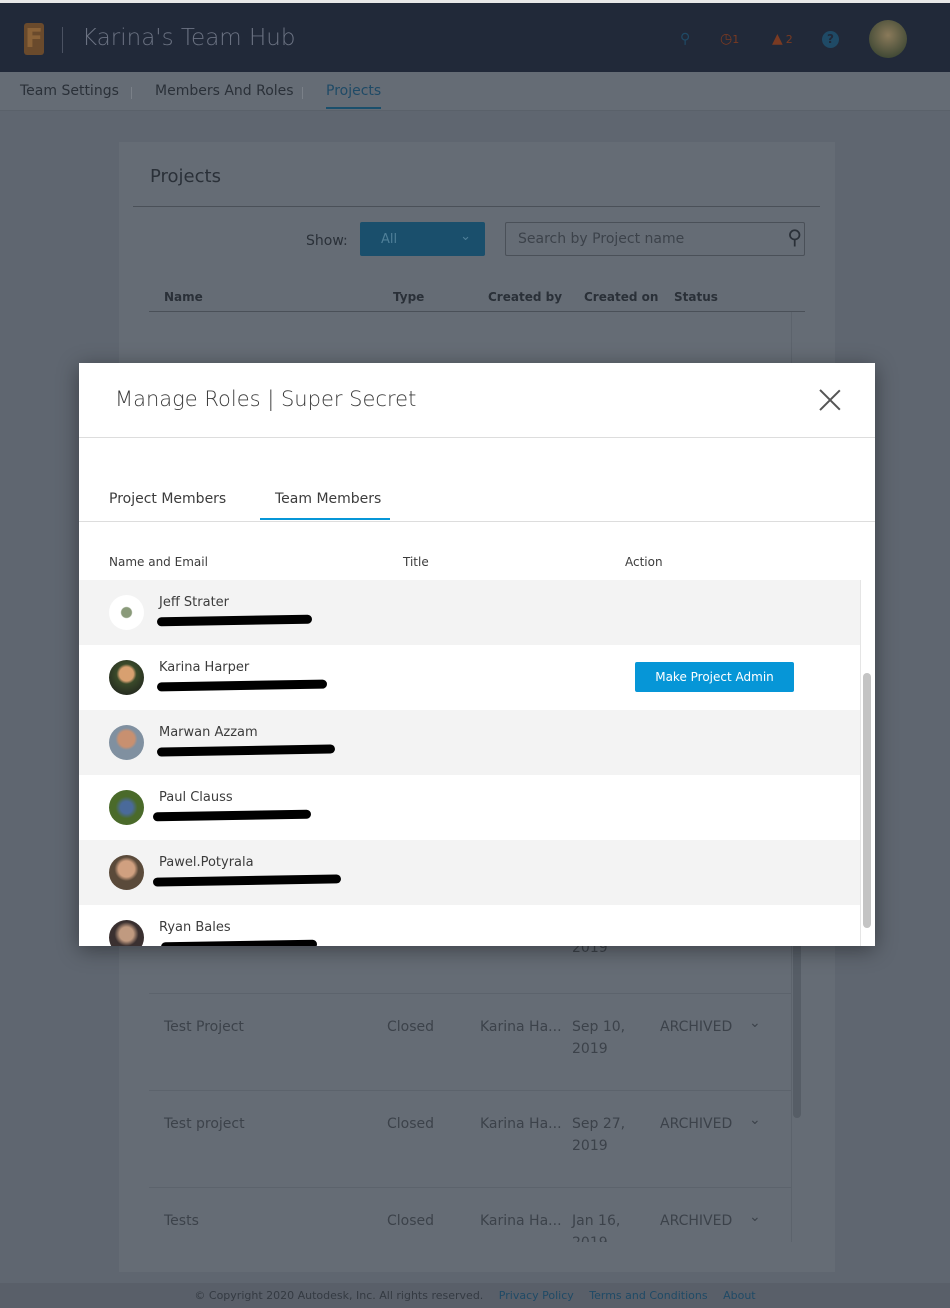 The image size is (950, 1308). I want to click on hub-title: Karina's Team Hub, so click(189, 38).